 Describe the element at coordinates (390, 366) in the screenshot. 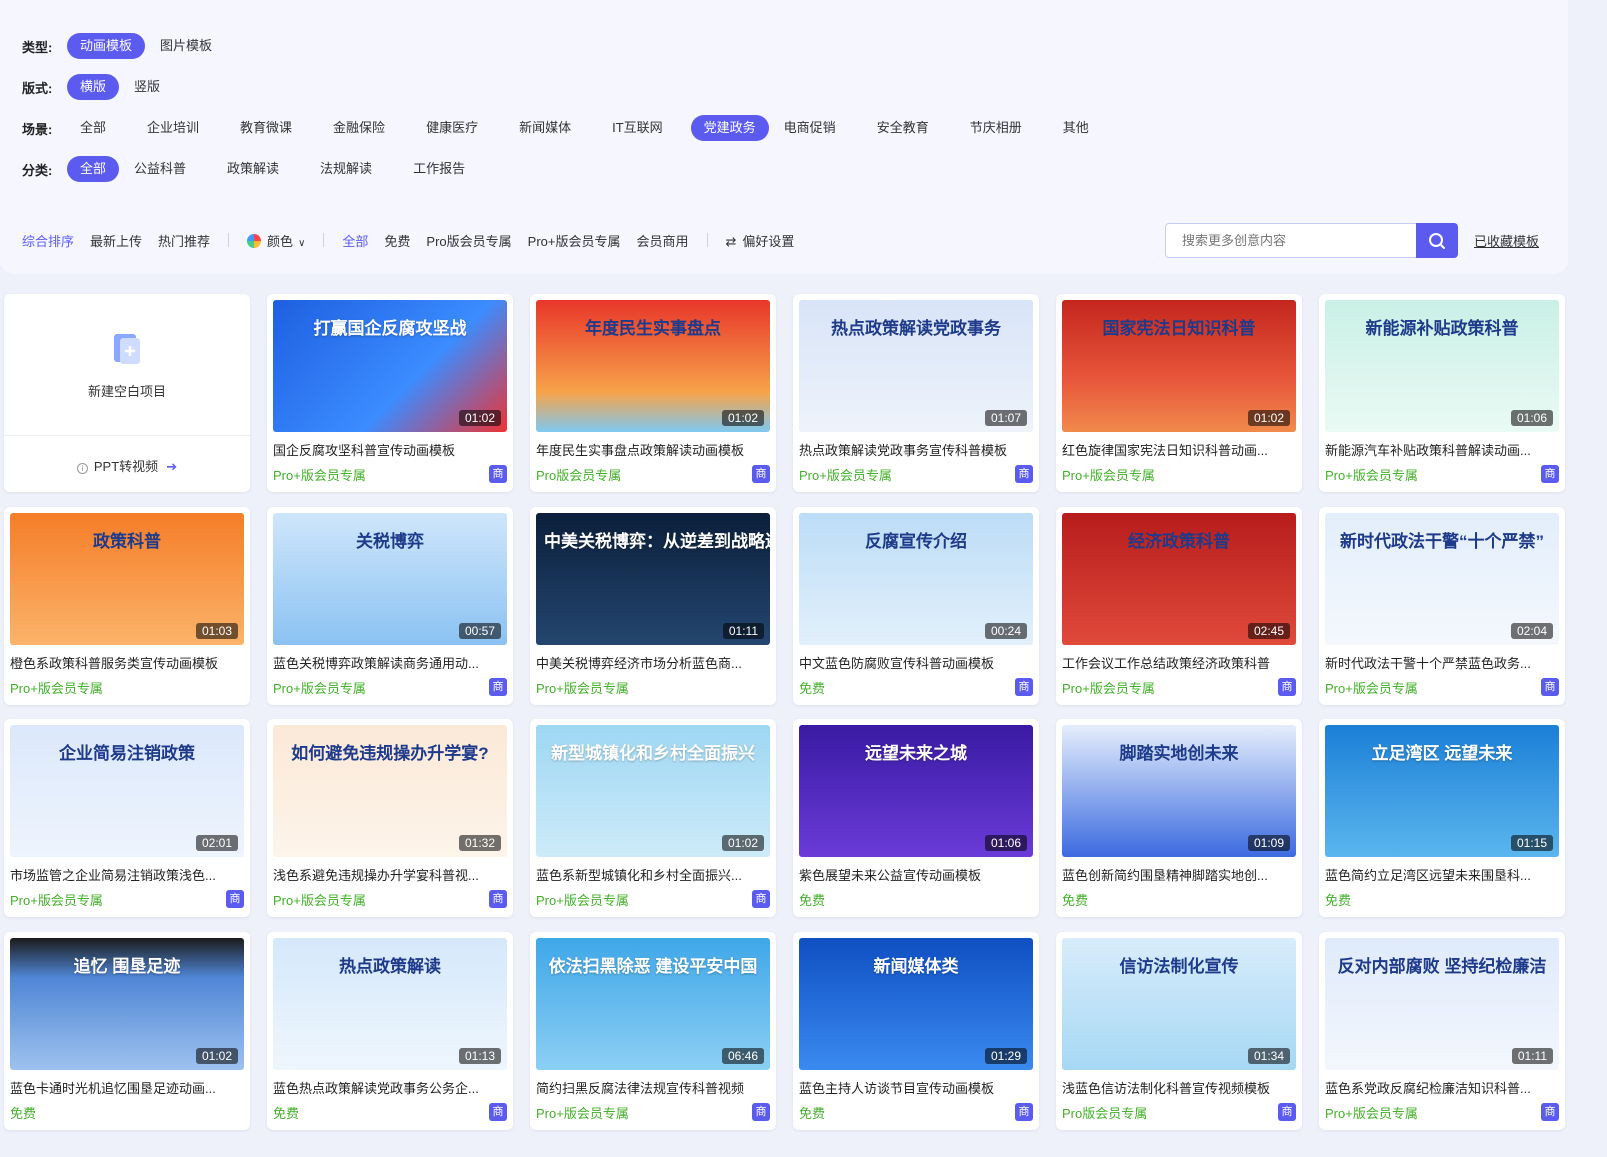

I see `template-thumbnail: 打赢国企反腐攻坚战 01:02` at that location.